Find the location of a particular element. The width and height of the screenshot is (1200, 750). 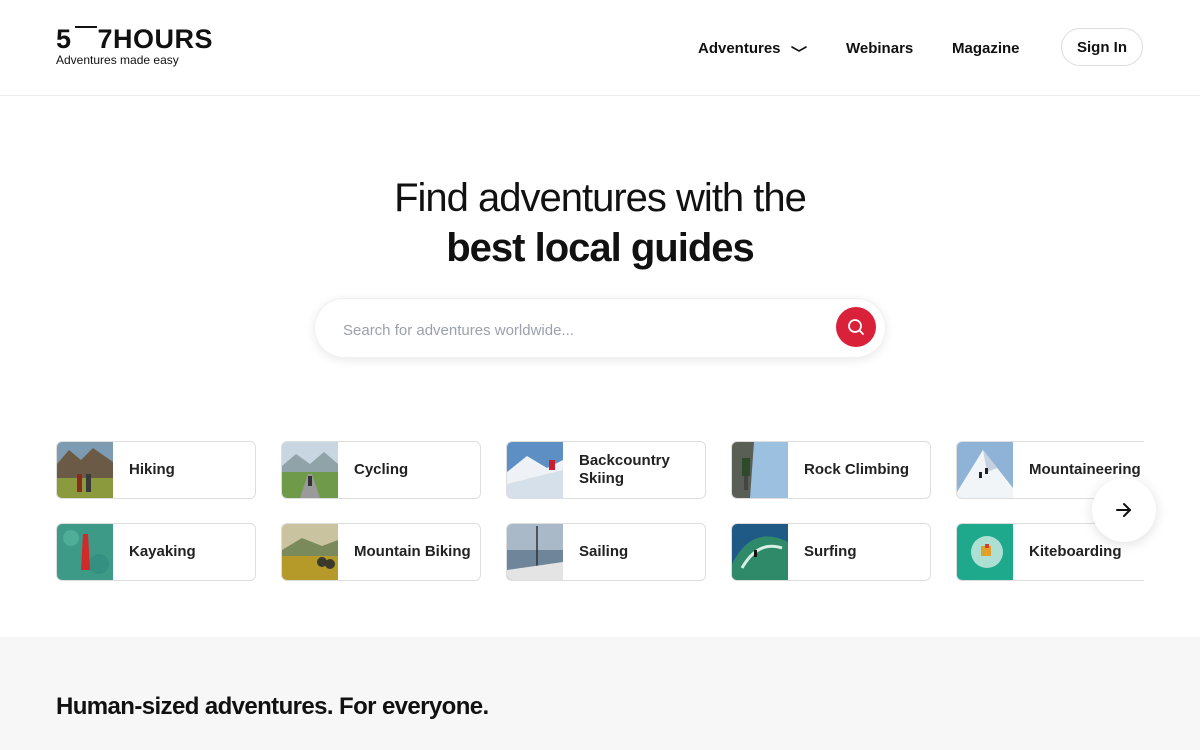

category-card-hiking: Hiking is located at coordinates (156, 470).